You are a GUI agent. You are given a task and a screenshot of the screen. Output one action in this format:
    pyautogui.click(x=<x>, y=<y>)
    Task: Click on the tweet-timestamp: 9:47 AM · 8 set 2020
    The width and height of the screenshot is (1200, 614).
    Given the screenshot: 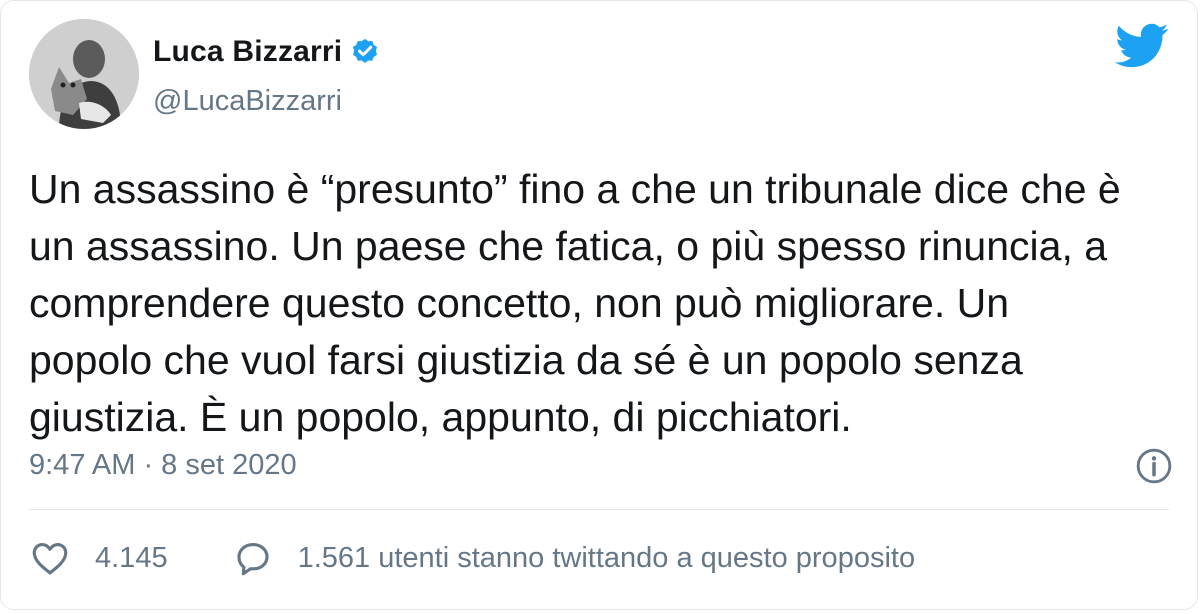 What is the action you would take?
    pyautogui.click(x=163, y=465)
    